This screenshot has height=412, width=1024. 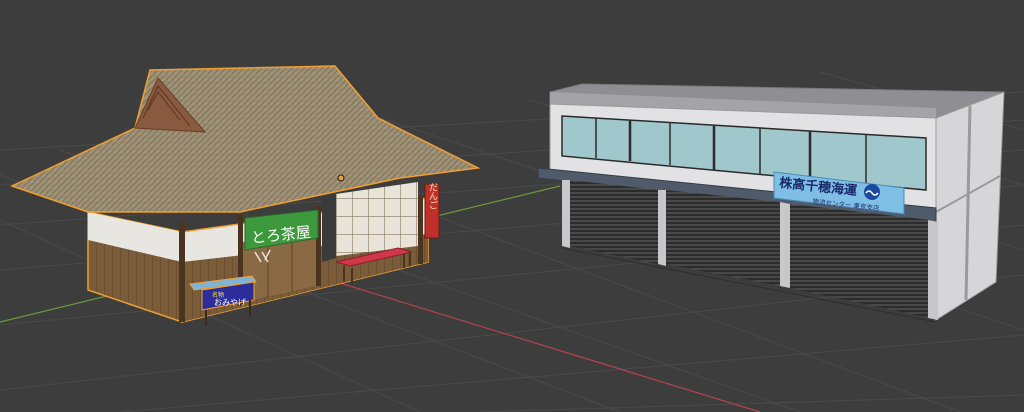 I want to click on shoji-screen, so click(x=377, y=219).